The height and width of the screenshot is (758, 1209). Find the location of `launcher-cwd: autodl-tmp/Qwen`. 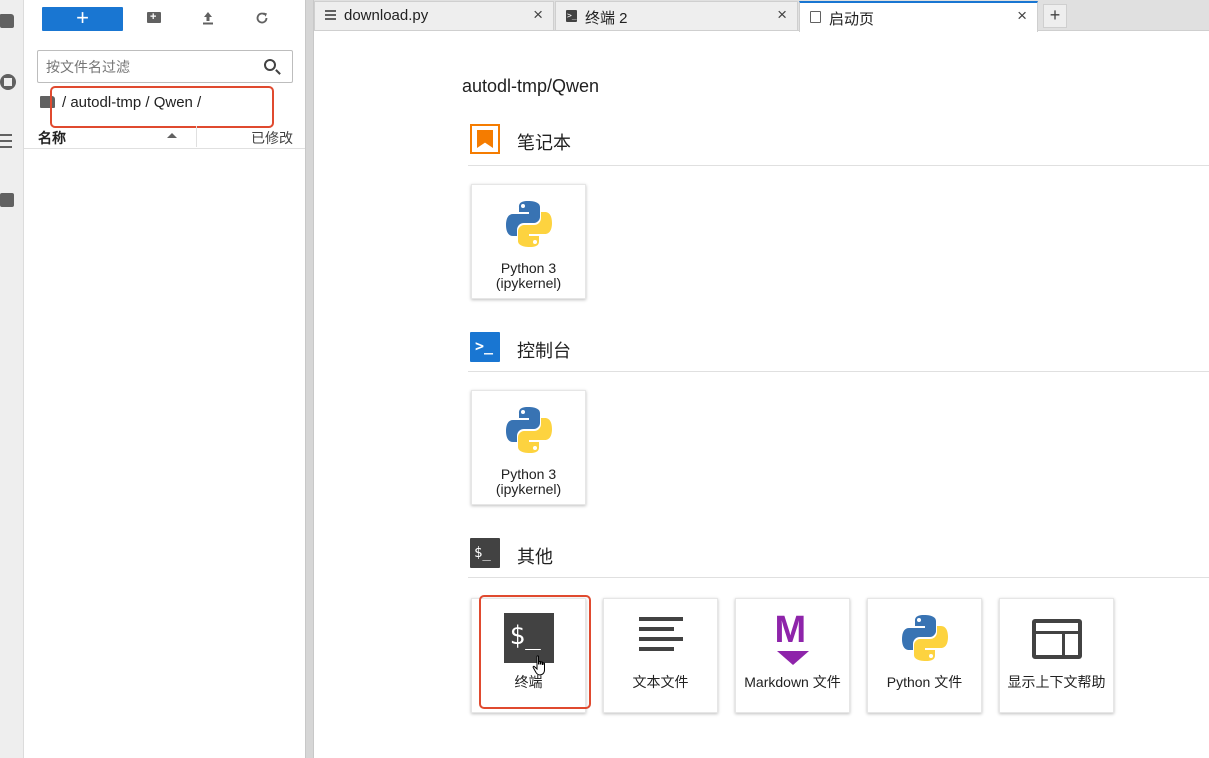

launcher-cwd: autodl-tmp/Qwen is located at coordinates (531, 86).